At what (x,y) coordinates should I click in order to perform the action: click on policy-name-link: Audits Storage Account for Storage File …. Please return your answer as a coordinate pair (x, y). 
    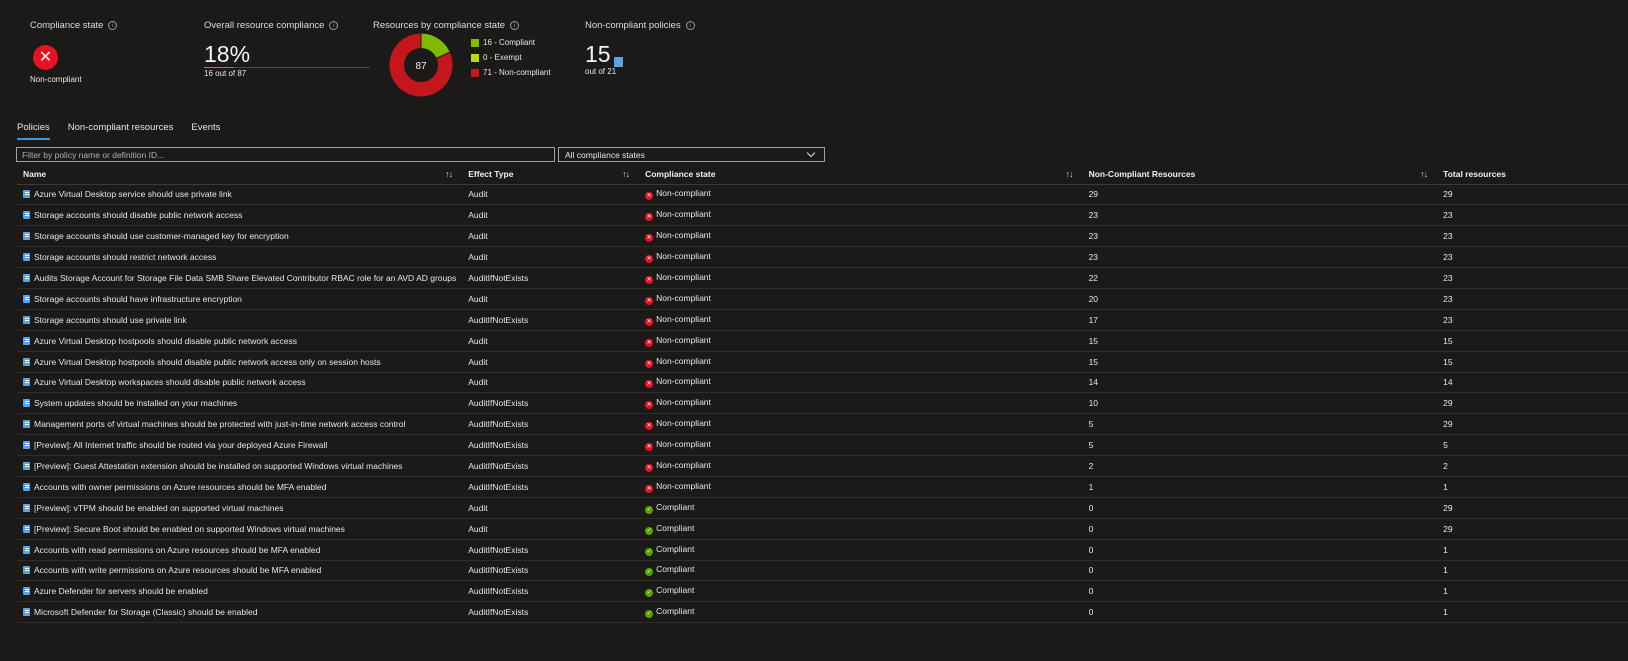
    Looking at the image, I should click on (245, 278).